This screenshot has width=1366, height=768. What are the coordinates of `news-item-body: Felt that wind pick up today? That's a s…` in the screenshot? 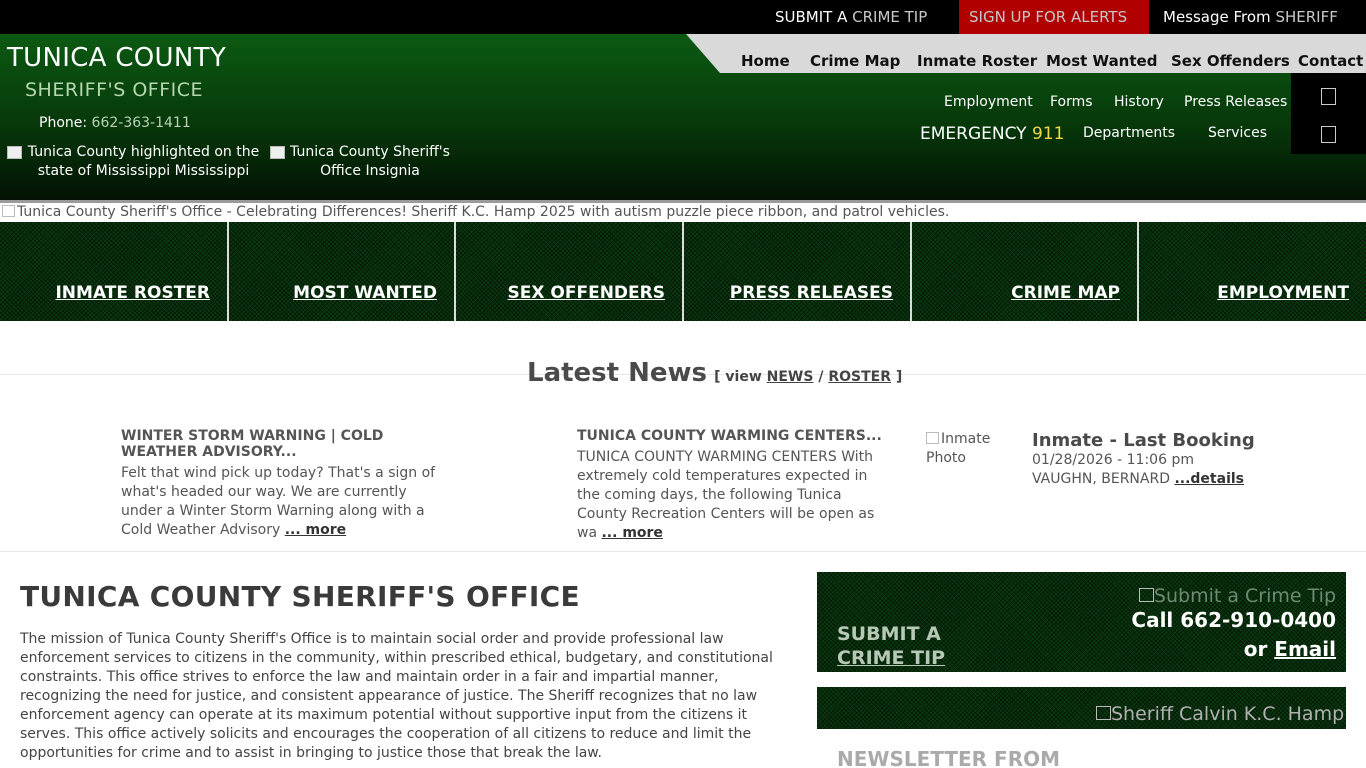 It's located at (278, 501).